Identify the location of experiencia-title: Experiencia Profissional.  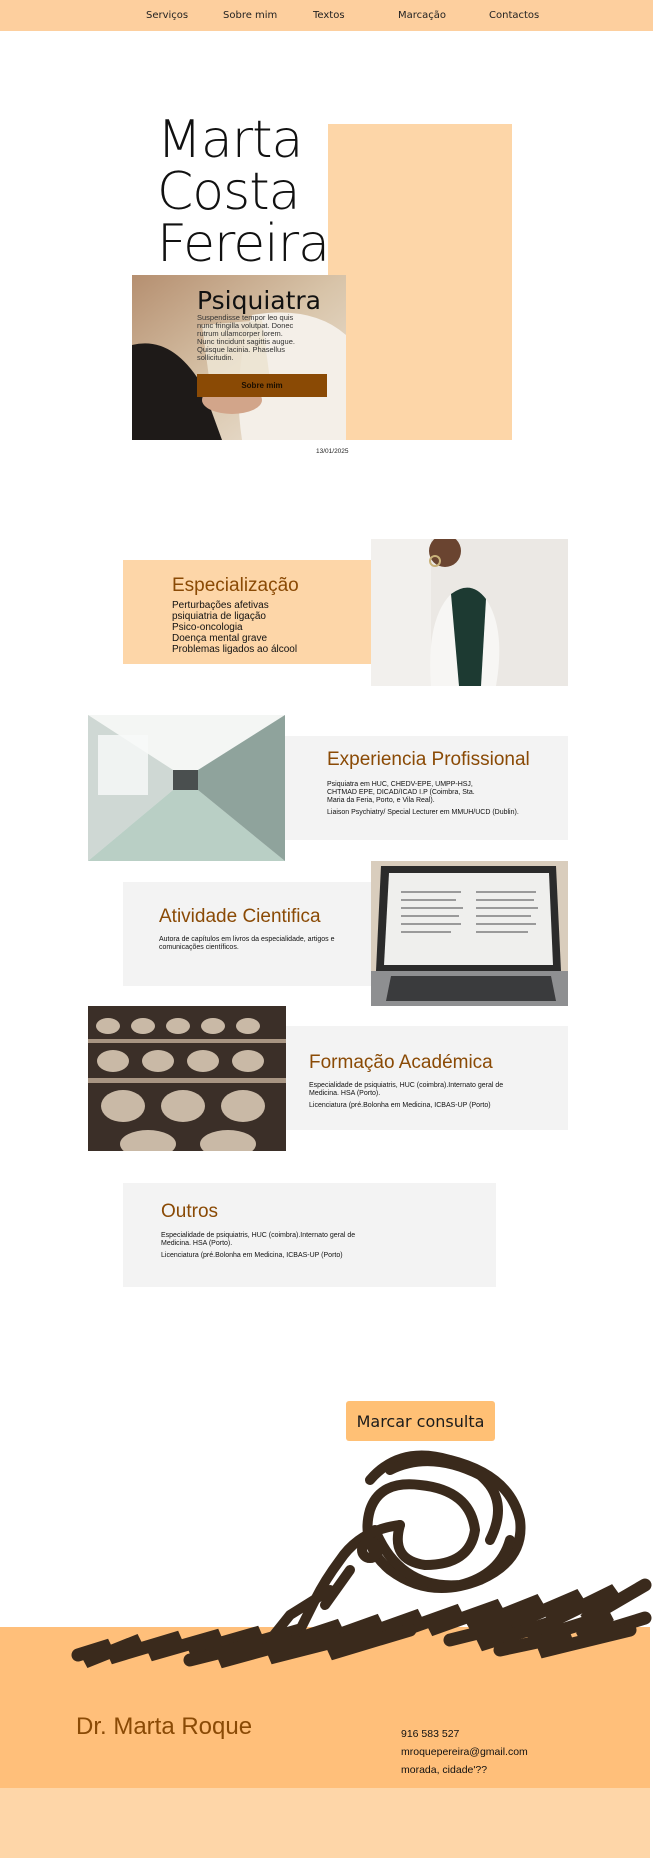
(428, 759).